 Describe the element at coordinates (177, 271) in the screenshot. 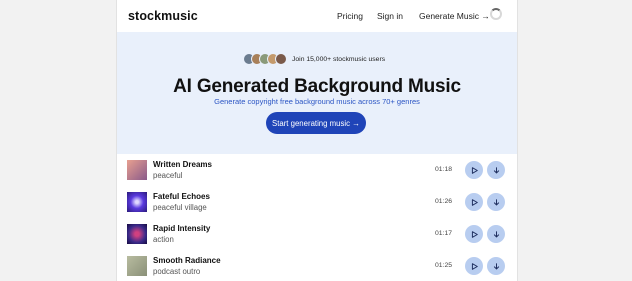

I see `track-tag: podcast outro` at that location.